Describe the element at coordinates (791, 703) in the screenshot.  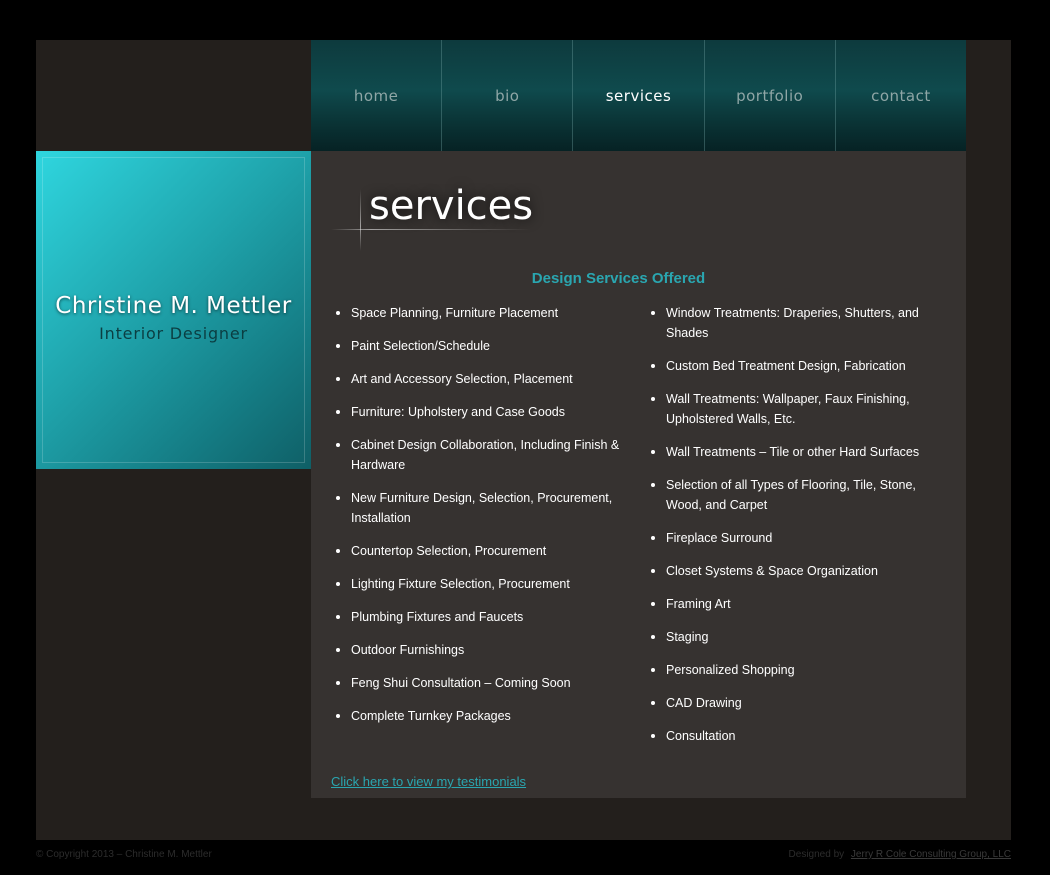
I see `service-item: CAD Drawing` at that location.